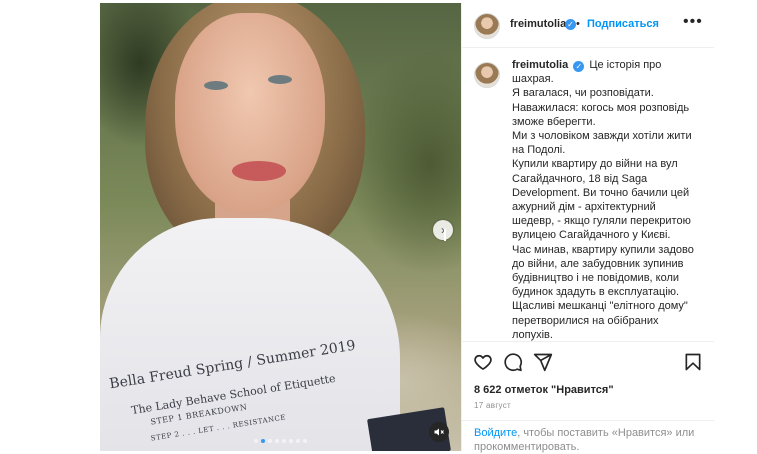 The image size is (757, 454). Describe the element at coordinates (539, 150) in the screenshot. I see `caption-line: на Подолі.` at that location.